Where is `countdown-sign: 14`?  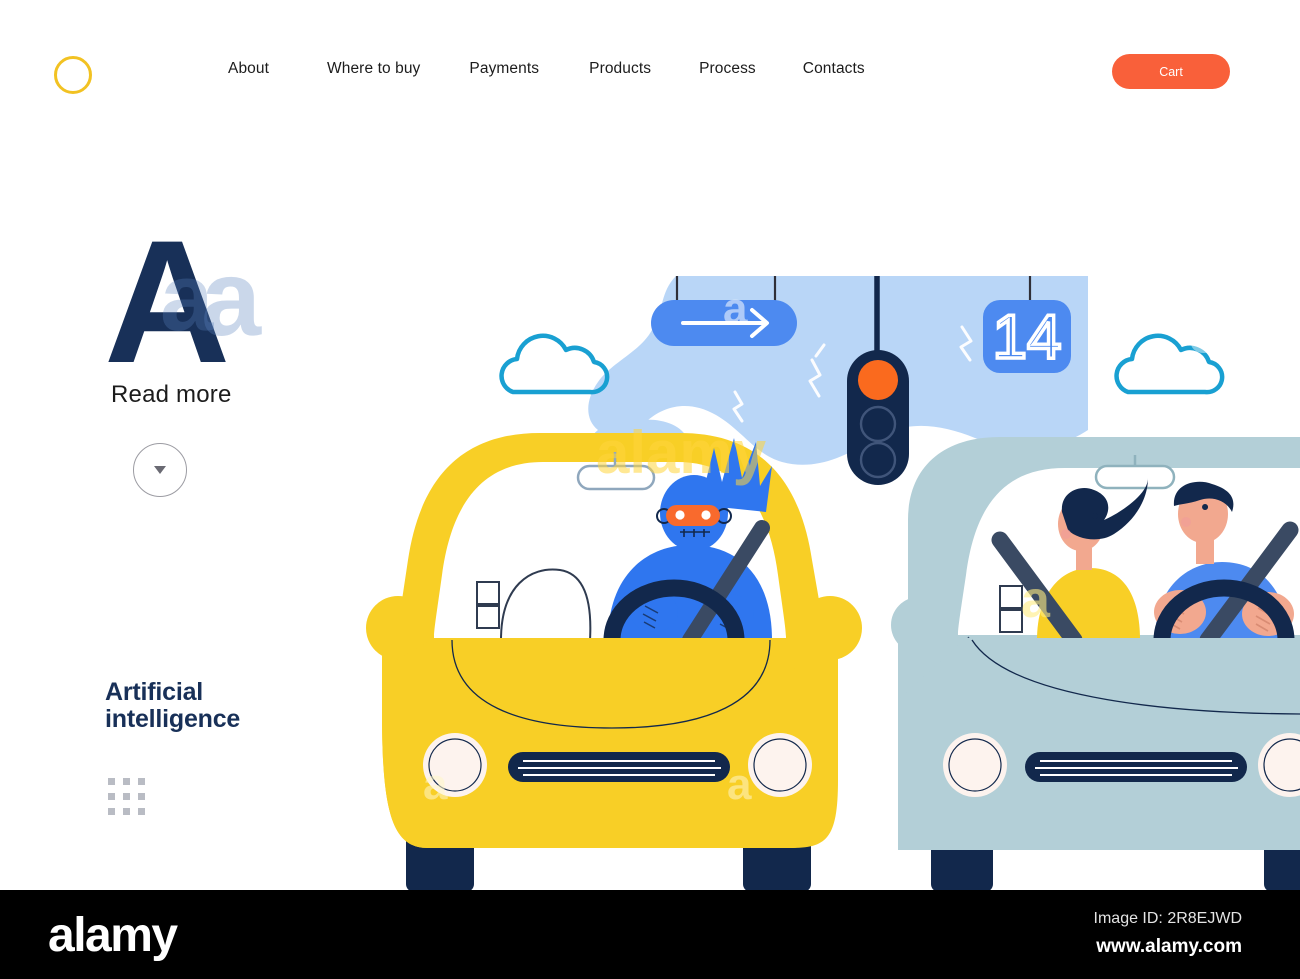
countdown-sign: 14 is located at coordinates (1027, 337).